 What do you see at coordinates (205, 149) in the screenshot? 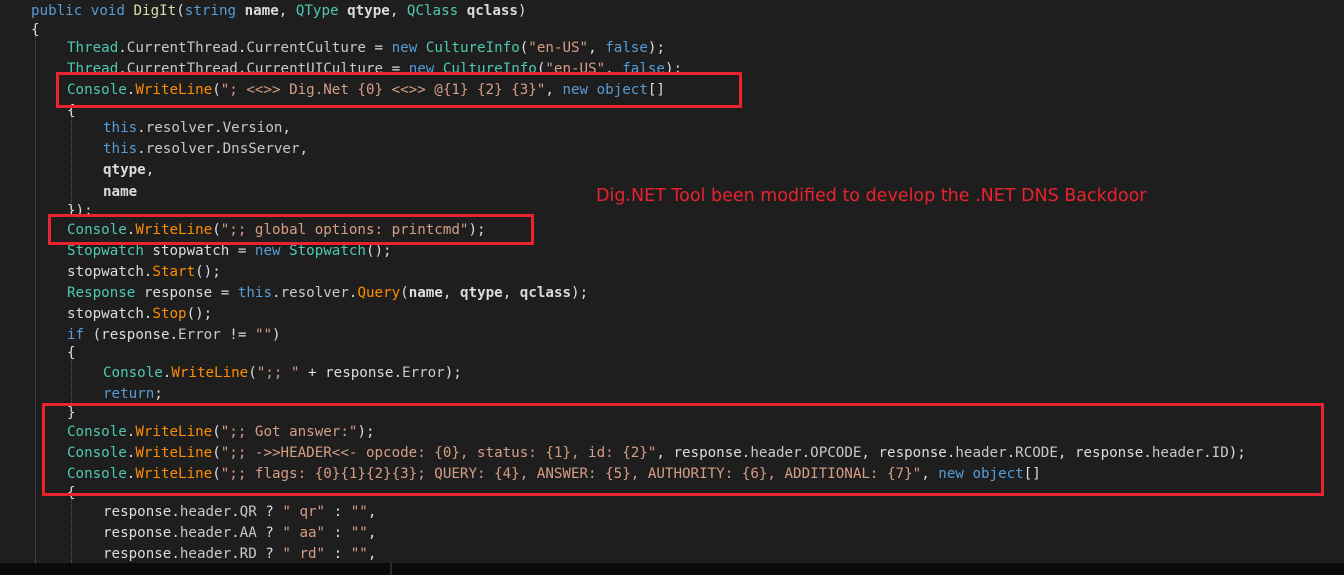
I see `code-line: this.resolver.DnsServer,` at bounding box center [205, 149].